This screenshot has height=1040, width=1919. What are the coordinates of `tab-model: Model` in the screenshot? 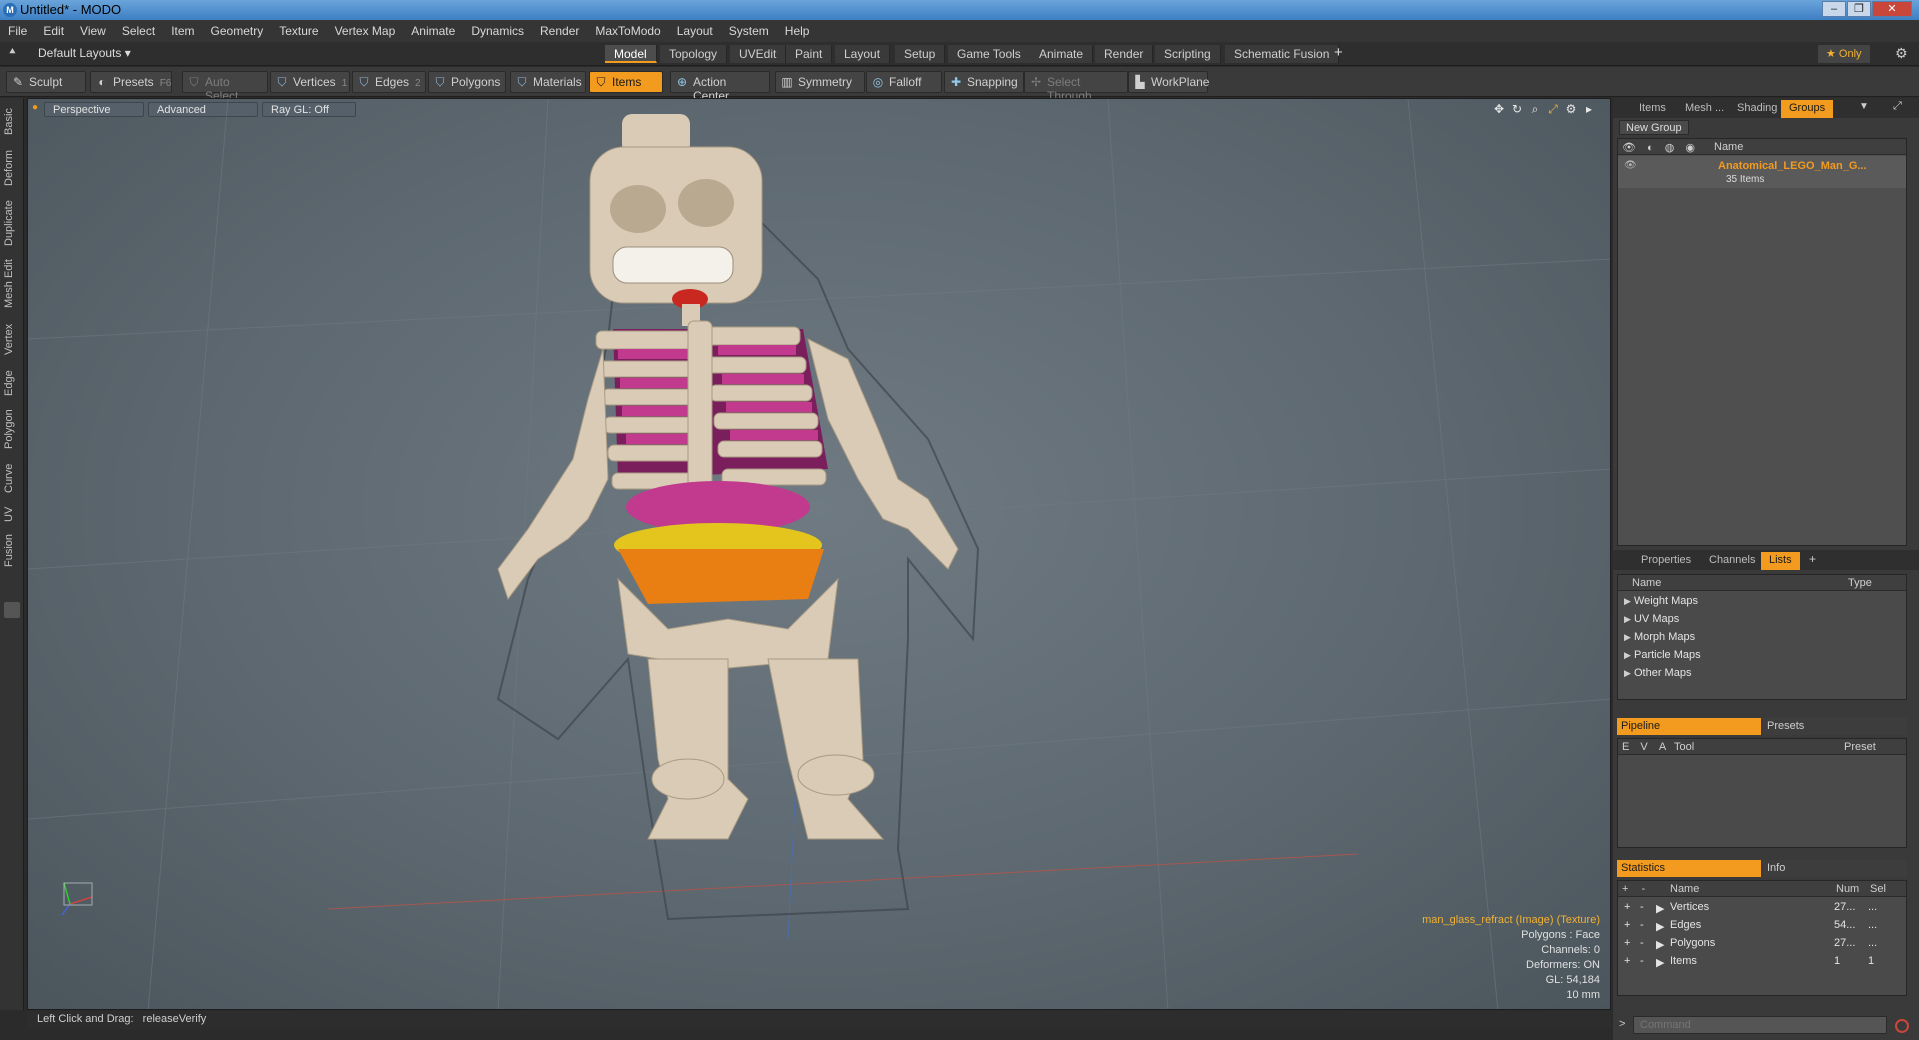 It's located at (631, 54).